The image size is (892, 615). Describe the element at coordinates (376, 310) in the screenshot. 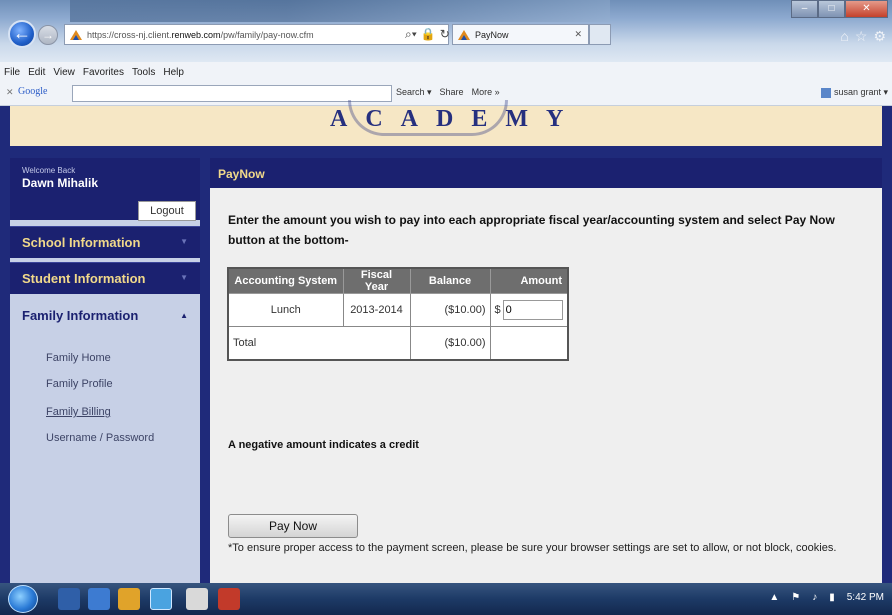

I see `cell-fiscal-year: 2013-2014` at that location.